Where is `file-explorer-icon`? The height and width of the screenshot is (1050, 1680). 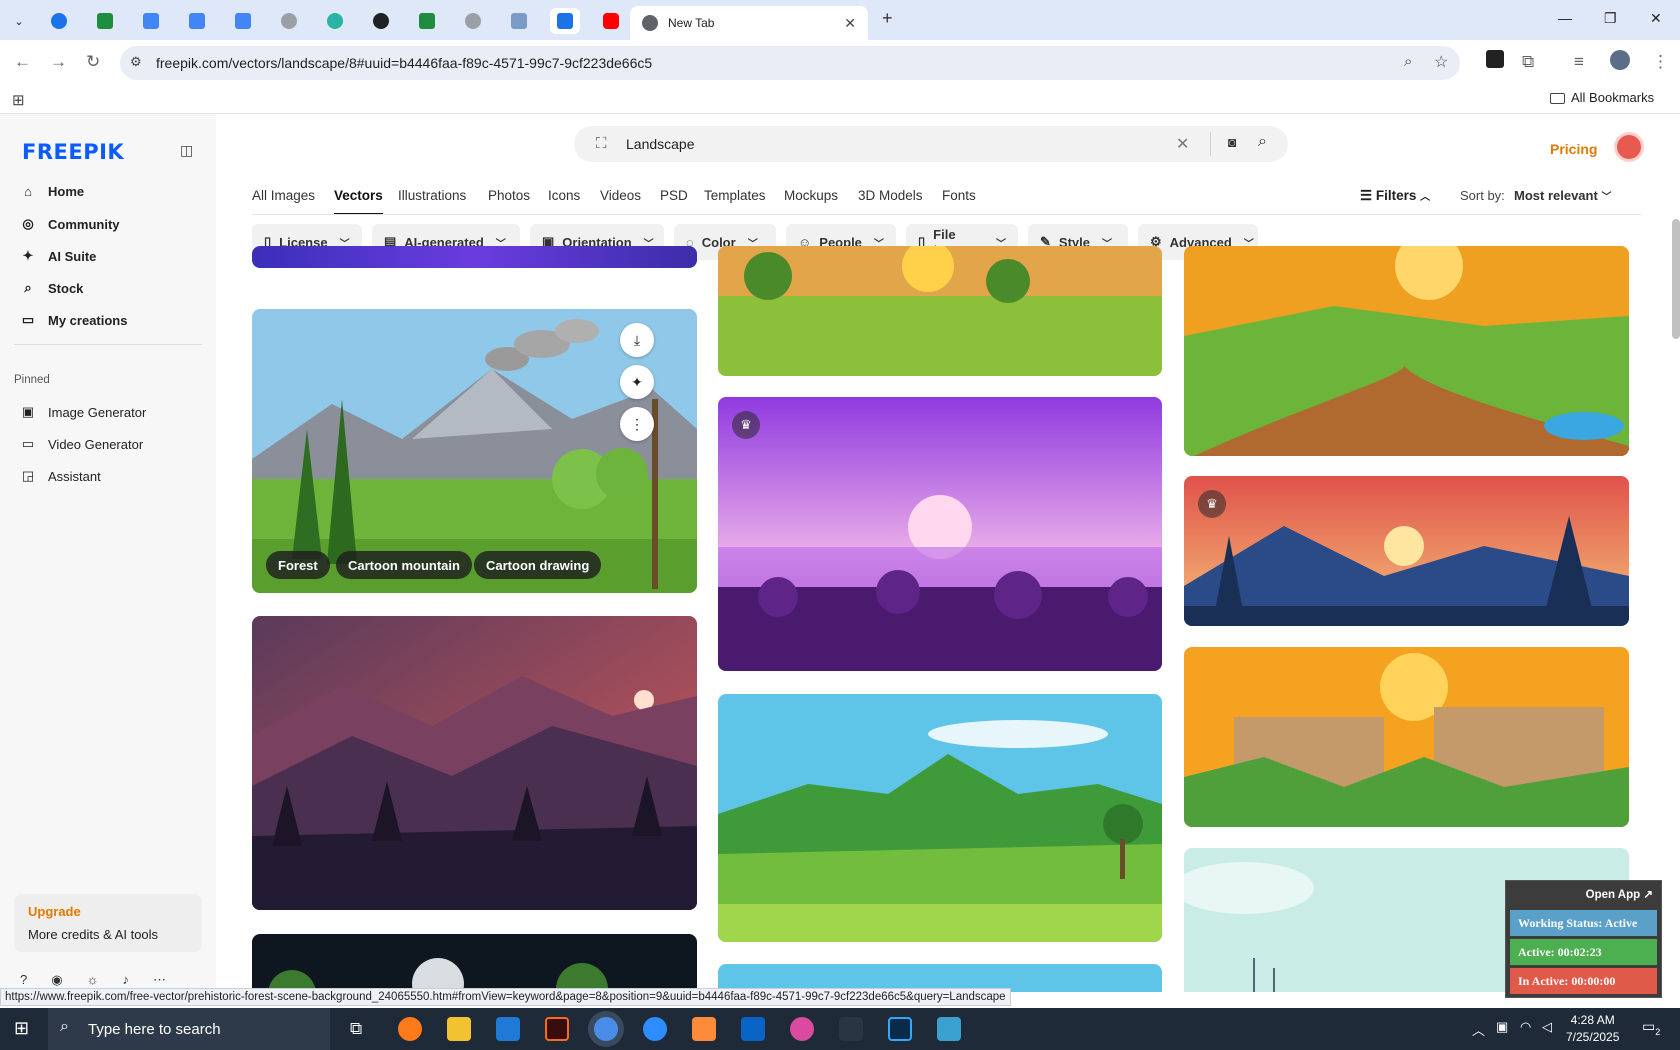
file-explorer-icon is located at coordinates (459, 1029).